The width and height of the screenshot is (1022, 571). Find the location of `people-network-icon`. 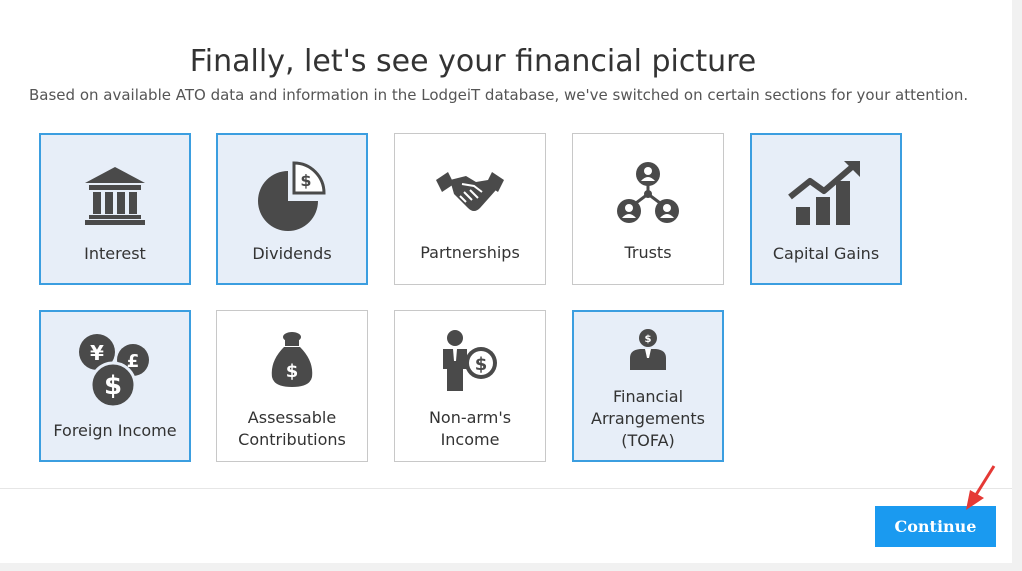

people-network-icon is located at coordinates (648, 193).